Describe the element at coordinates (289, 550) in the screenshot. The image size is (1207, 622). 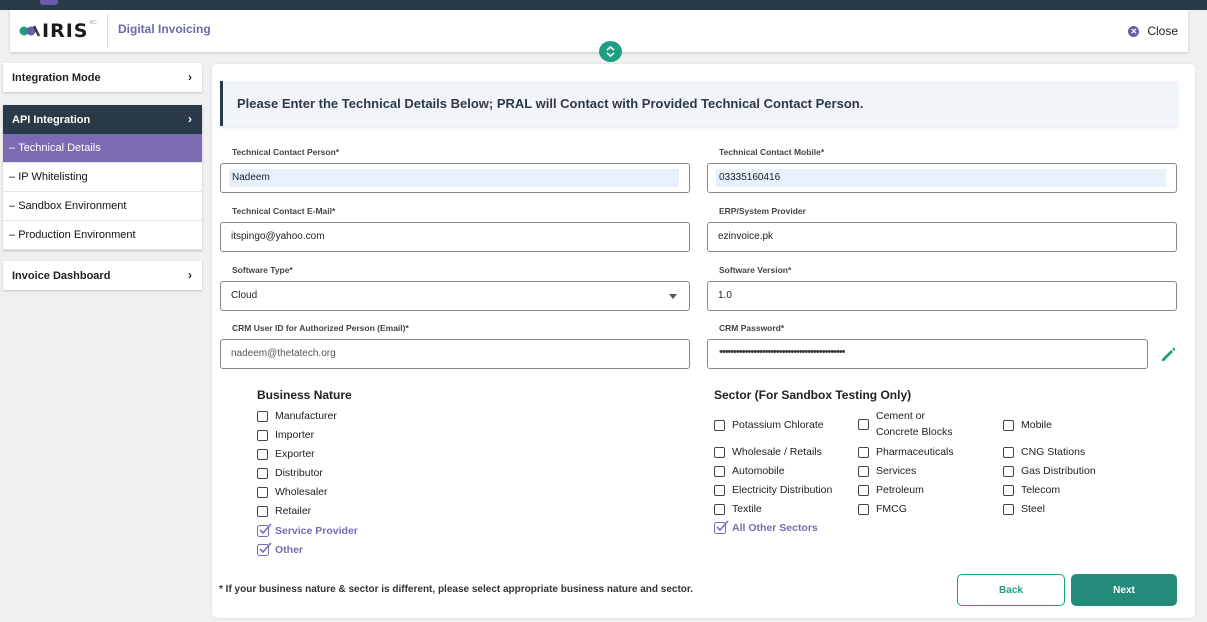
I see `checkbox-label: Other` at that location.